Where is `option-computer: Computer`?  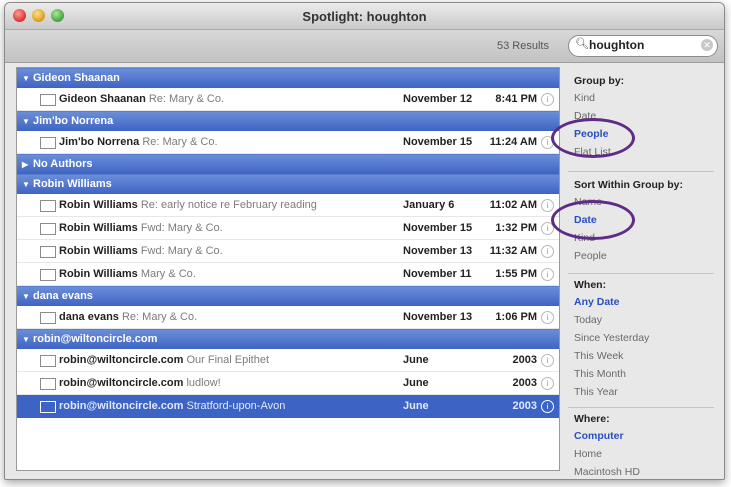 option-computer: Computer is located at coordinates (644, 436).